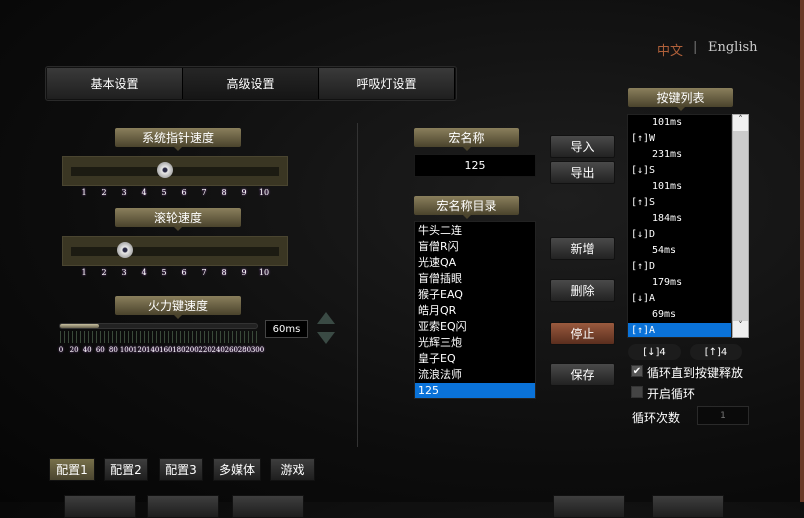 The height and width of the screenshot is (518, 804). Describe the element at coordinates (178, 307) in the screenshot. I see `fire-speed-label: 火力键速度` at that location.